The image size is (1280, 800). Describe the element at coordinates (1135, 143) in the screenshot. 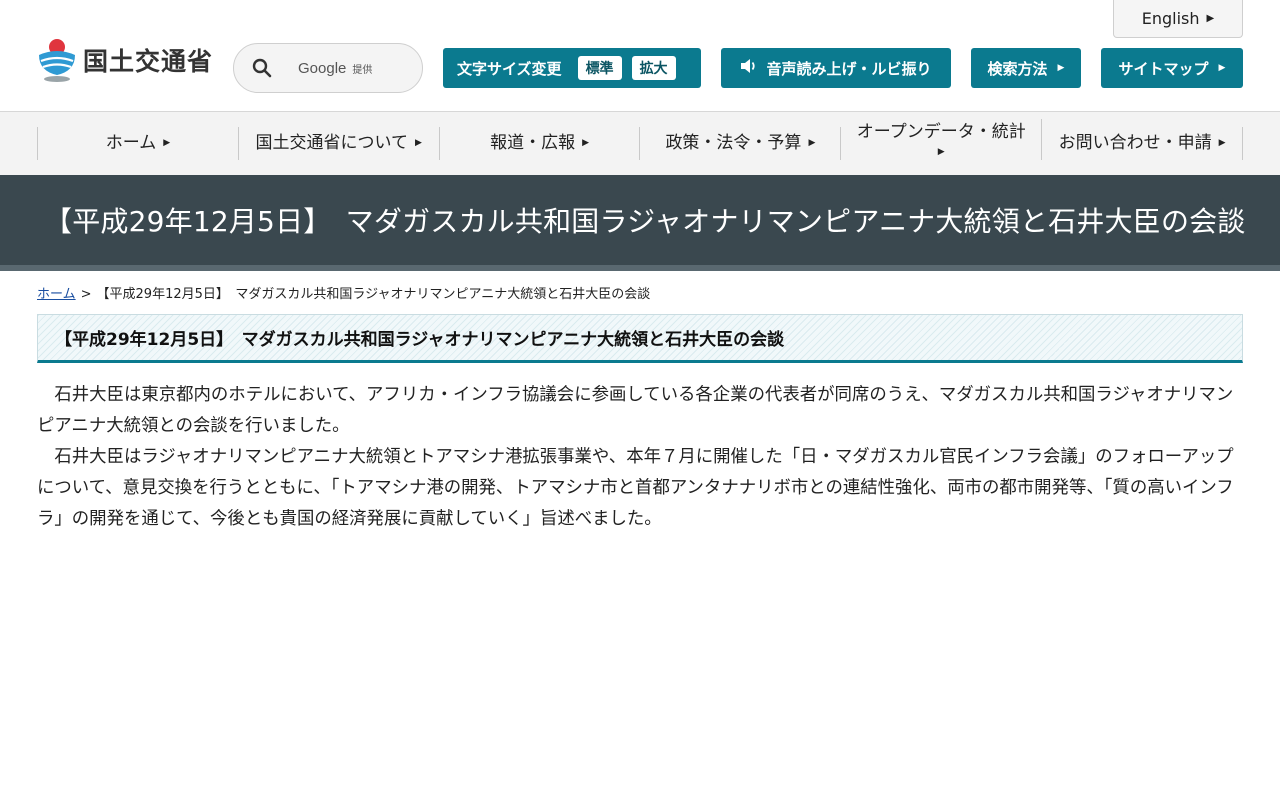

I see `nav-item-label: お問い合わせ・申請` at that location.